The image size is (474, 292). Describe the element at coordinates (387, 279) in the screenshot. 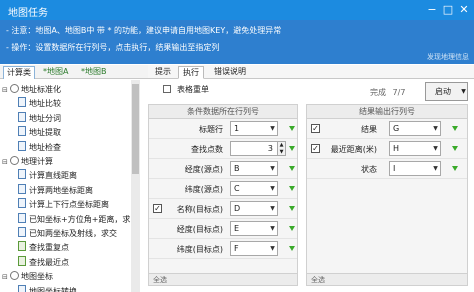

I see `output-select-all: 全选` at that location.